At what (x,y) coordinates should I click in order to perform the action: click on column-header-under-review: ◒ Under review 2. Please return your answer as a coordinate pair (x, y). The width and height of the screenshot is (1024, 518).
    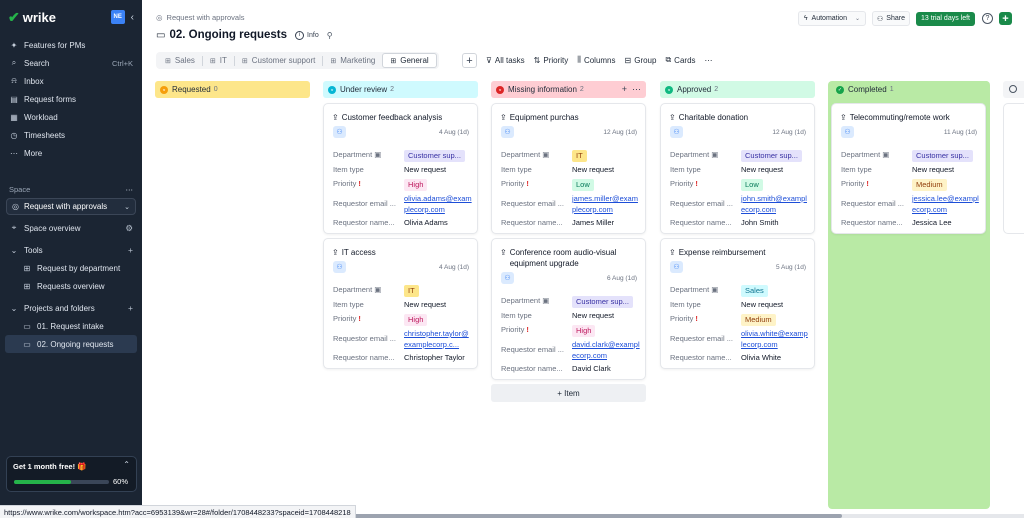
    Looking at the image, I should click on (400, 89).